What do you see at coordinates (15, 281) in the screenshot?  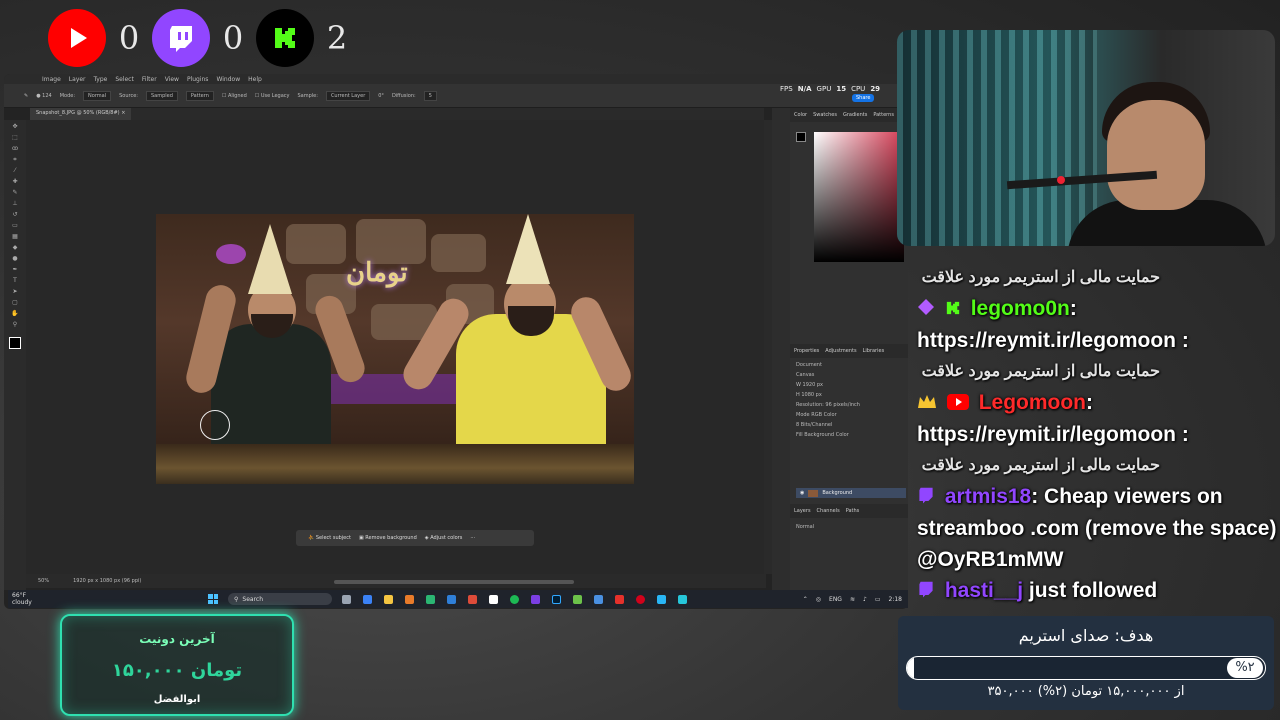 I see `type-tool-icon: T` at bounding box center [15, 281].